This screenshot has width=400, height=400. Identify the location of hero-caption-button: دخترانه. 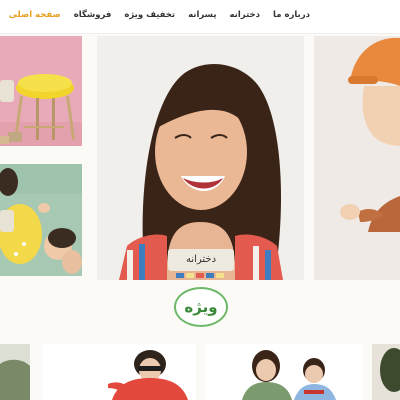
(201, 260).